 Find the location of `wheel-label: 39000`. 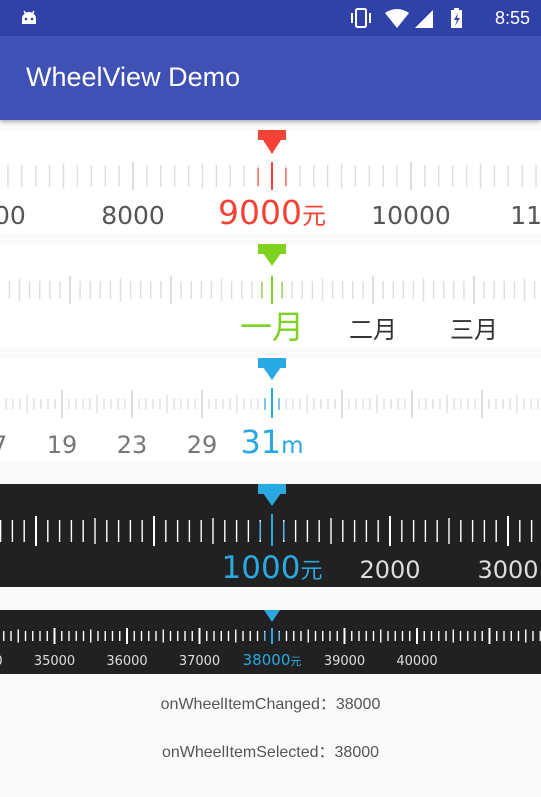

wheel-label: 39000 is located at coordinates (344, 661).